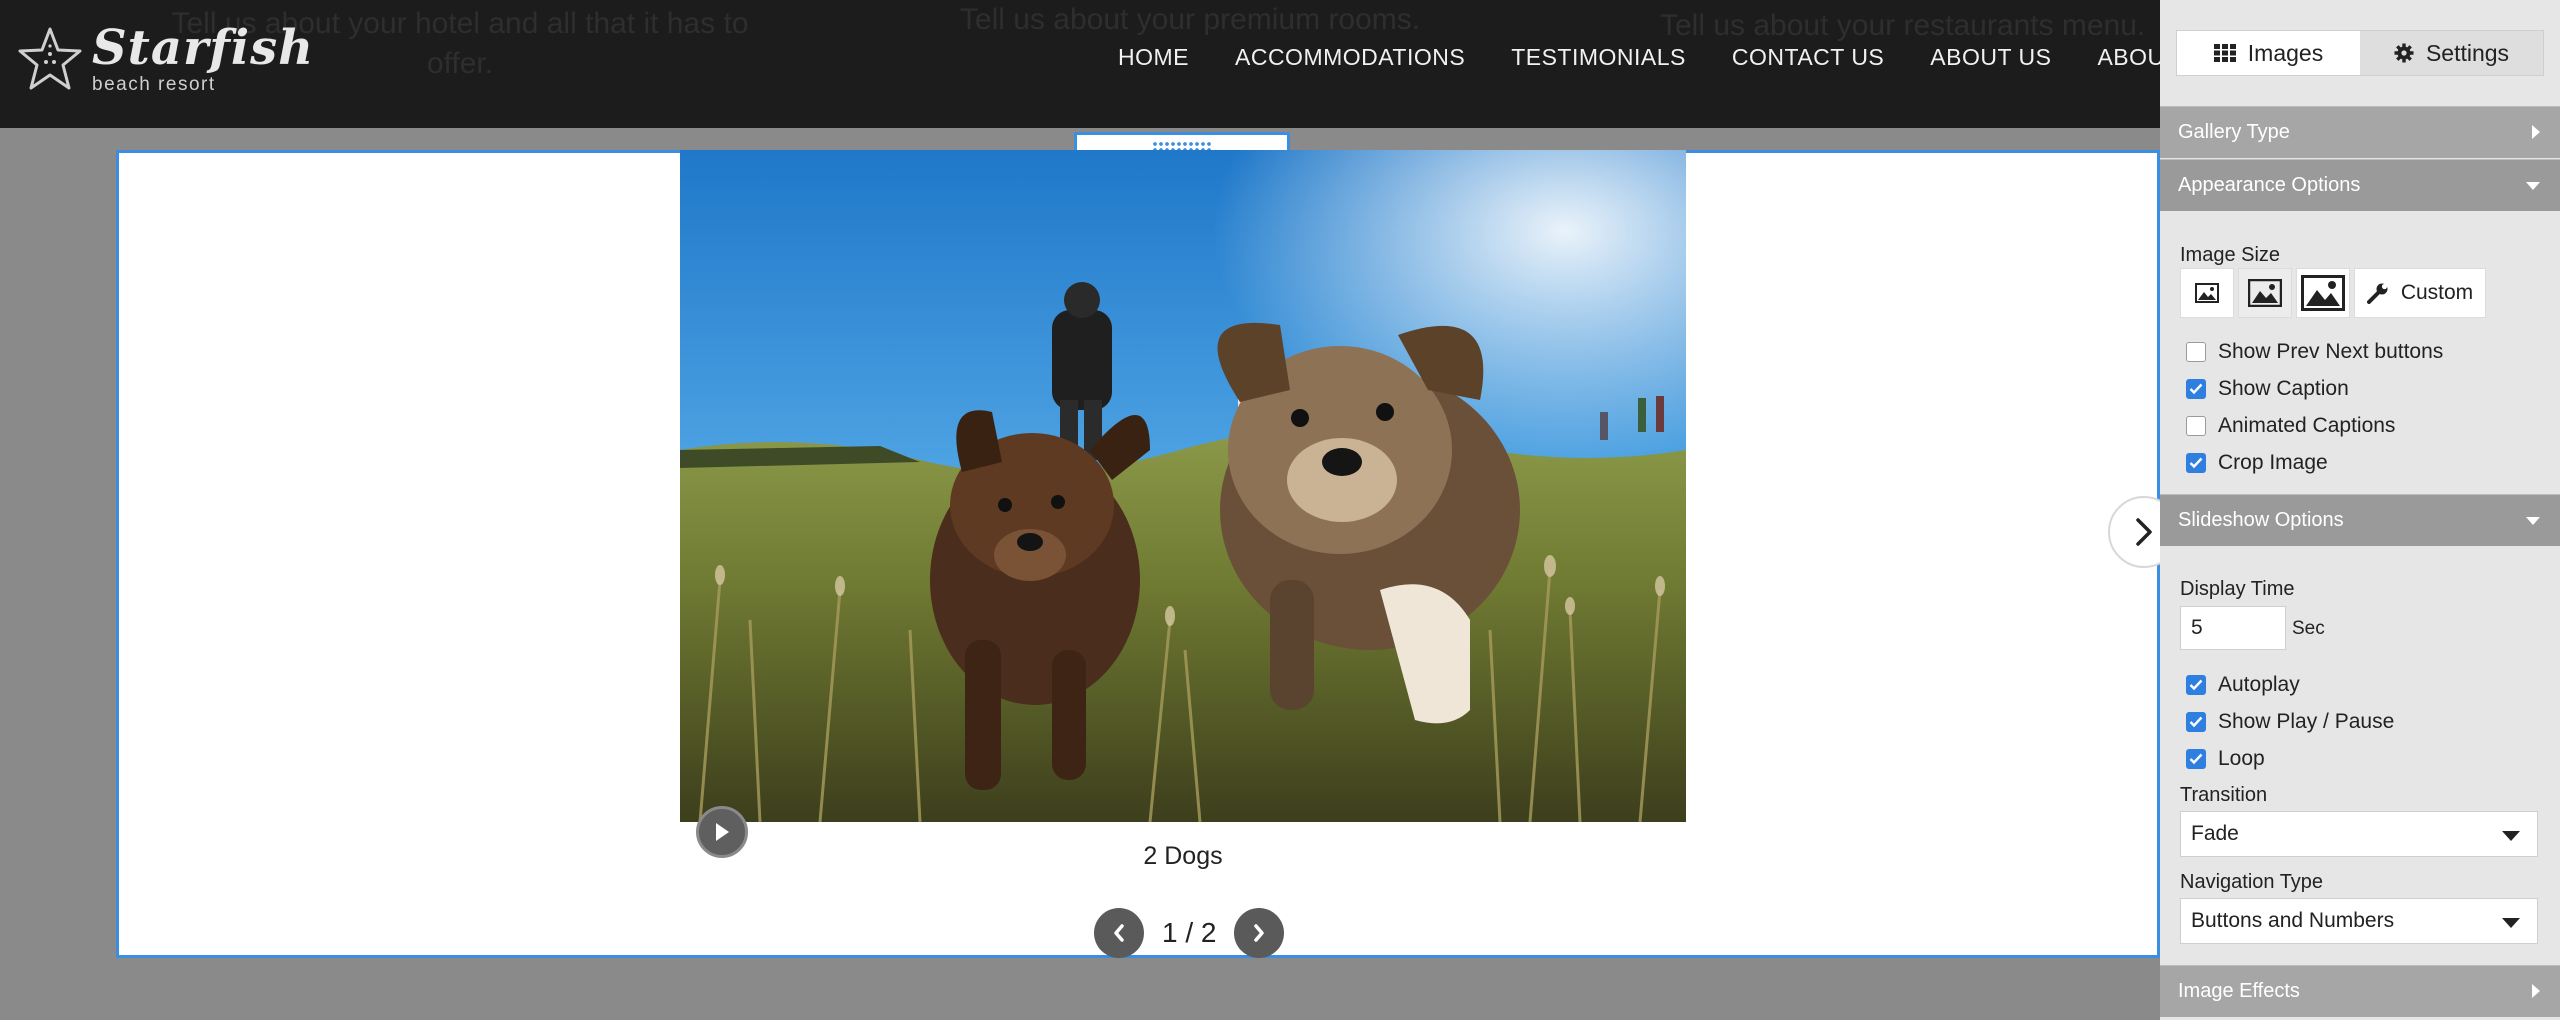 The width and height of the screenshot is (2560, 1020). What do you see at coordinates (2273, 462) in the screenshot?
I see `option-crop-image-label: Crop Image` at bounding box center [2273, 462].